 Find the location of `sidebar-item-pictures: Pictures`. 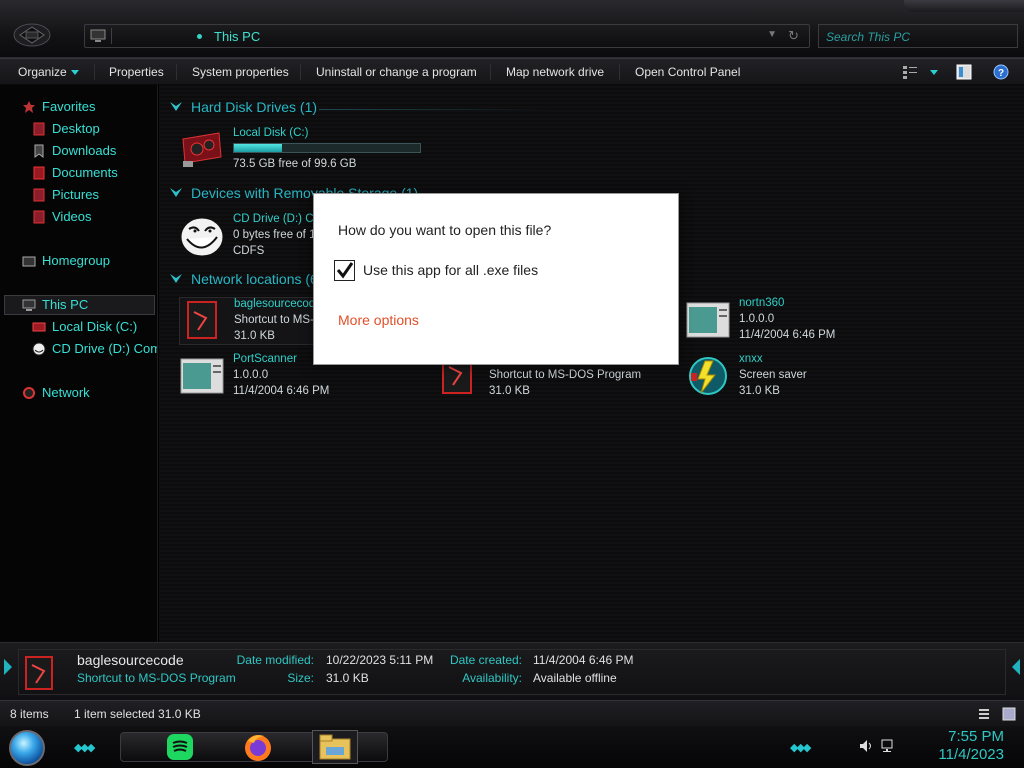

sidebar-item-pictures: Pictures is located at coordinates (65, 194).